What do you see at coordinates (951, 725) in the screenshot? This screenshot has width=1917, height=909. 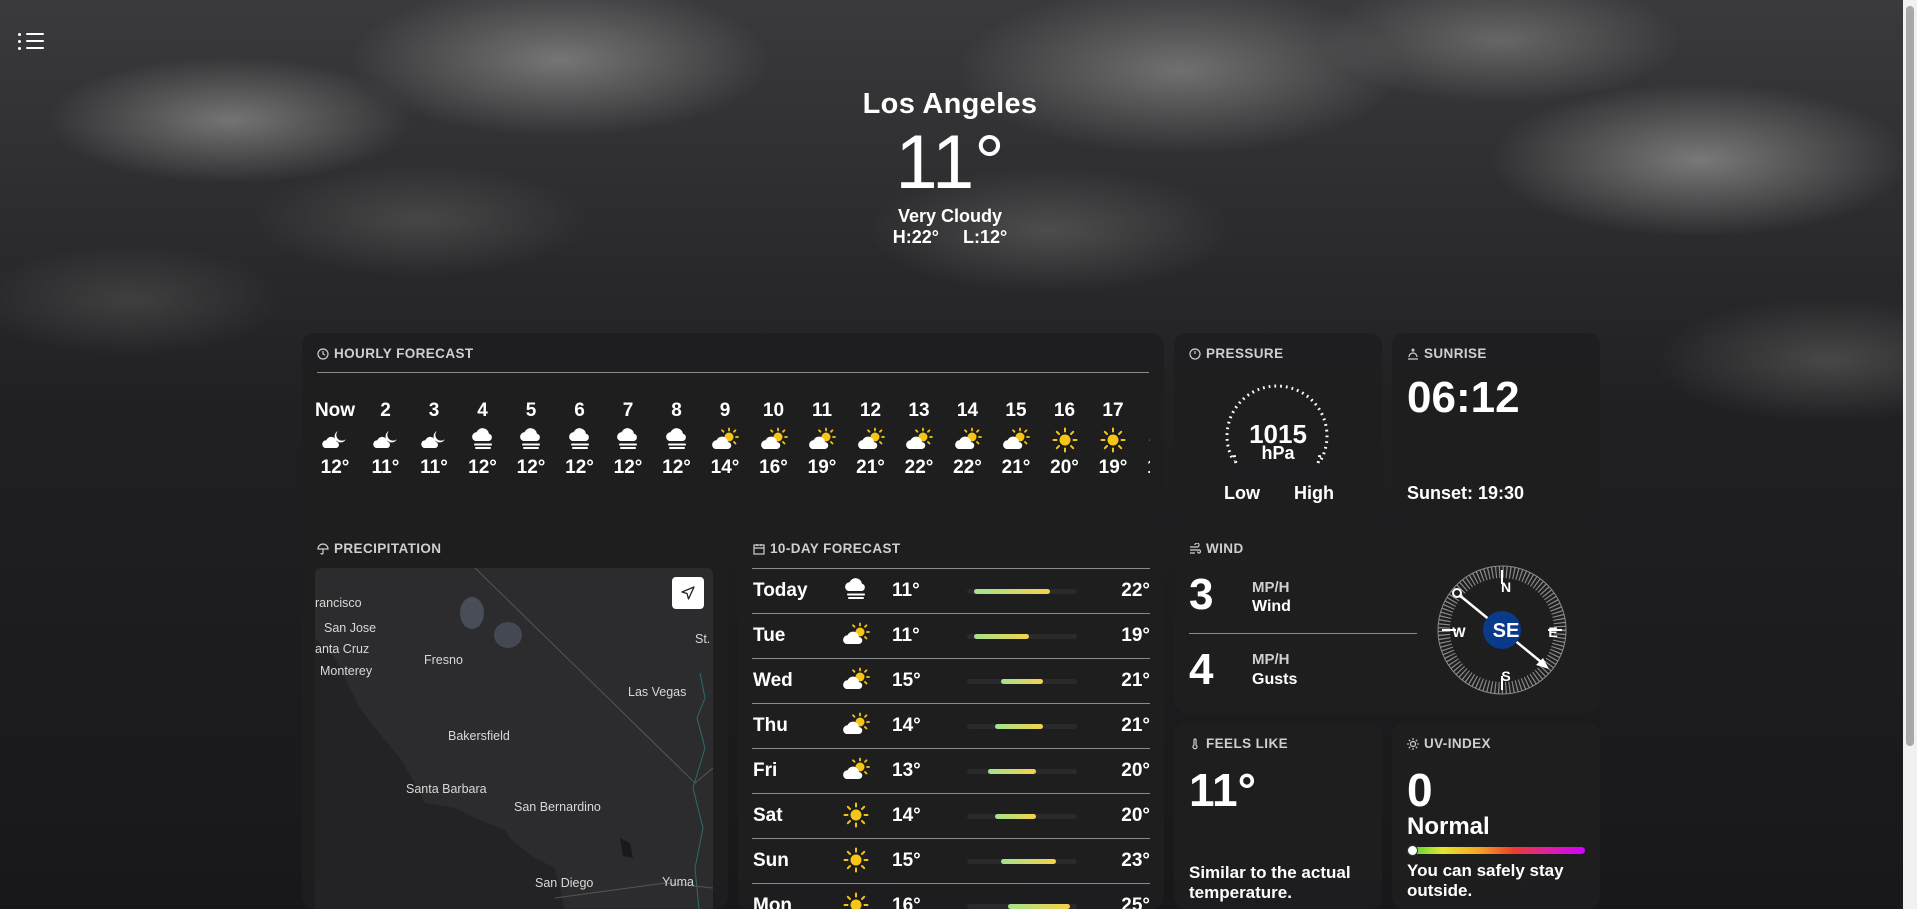 I see `day-row: Thu 14° 21°` at bounding box center [951, 725].